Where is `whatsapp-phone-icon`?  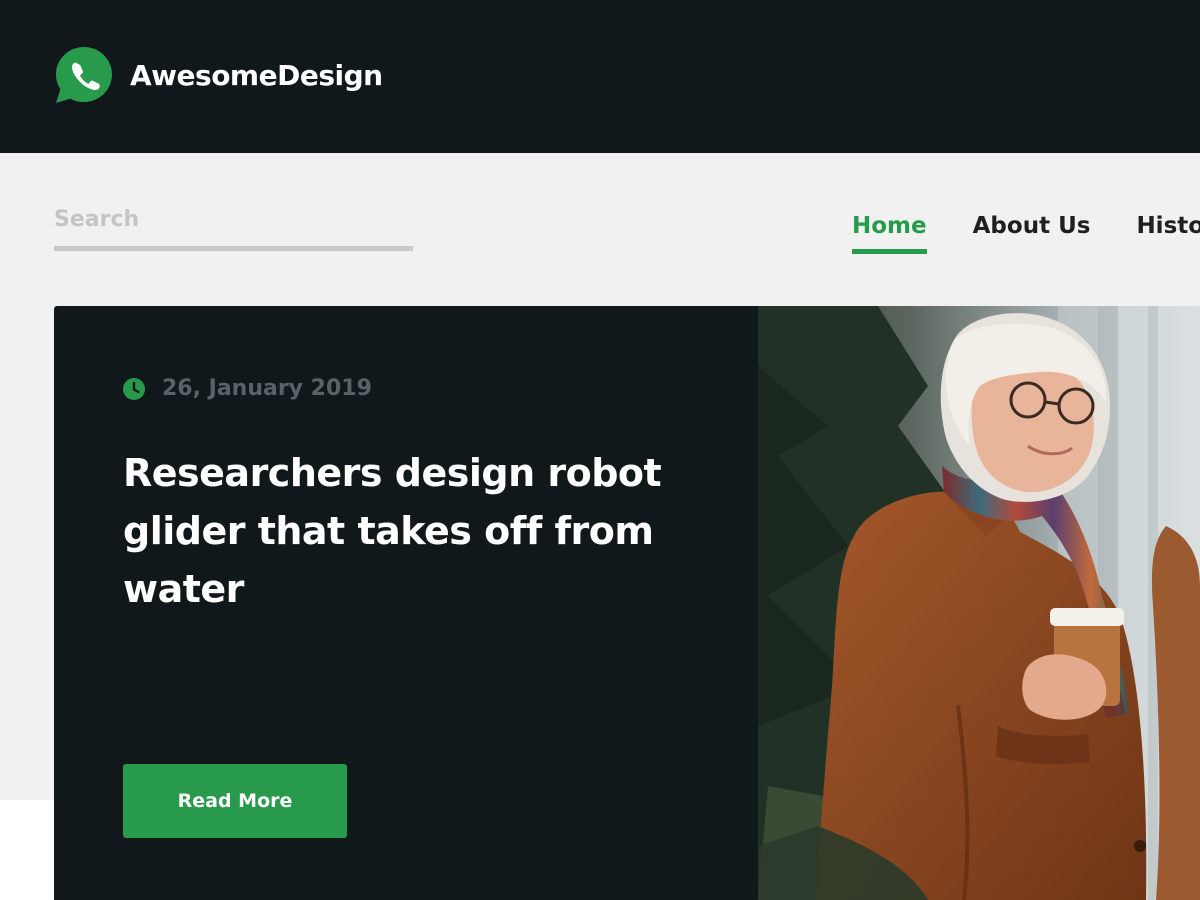 whatsapp-phone-icon is located at coordinates (84, 75).